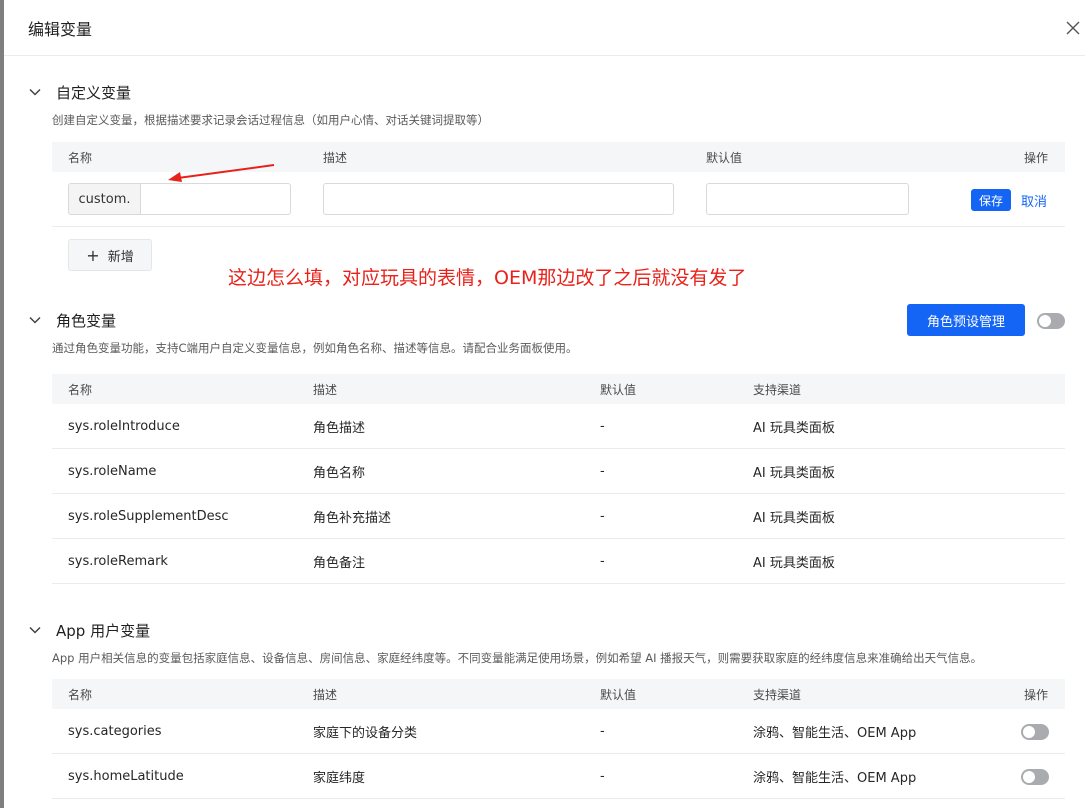  I want to click on row-name: sys.roleName, so click(112, 471).